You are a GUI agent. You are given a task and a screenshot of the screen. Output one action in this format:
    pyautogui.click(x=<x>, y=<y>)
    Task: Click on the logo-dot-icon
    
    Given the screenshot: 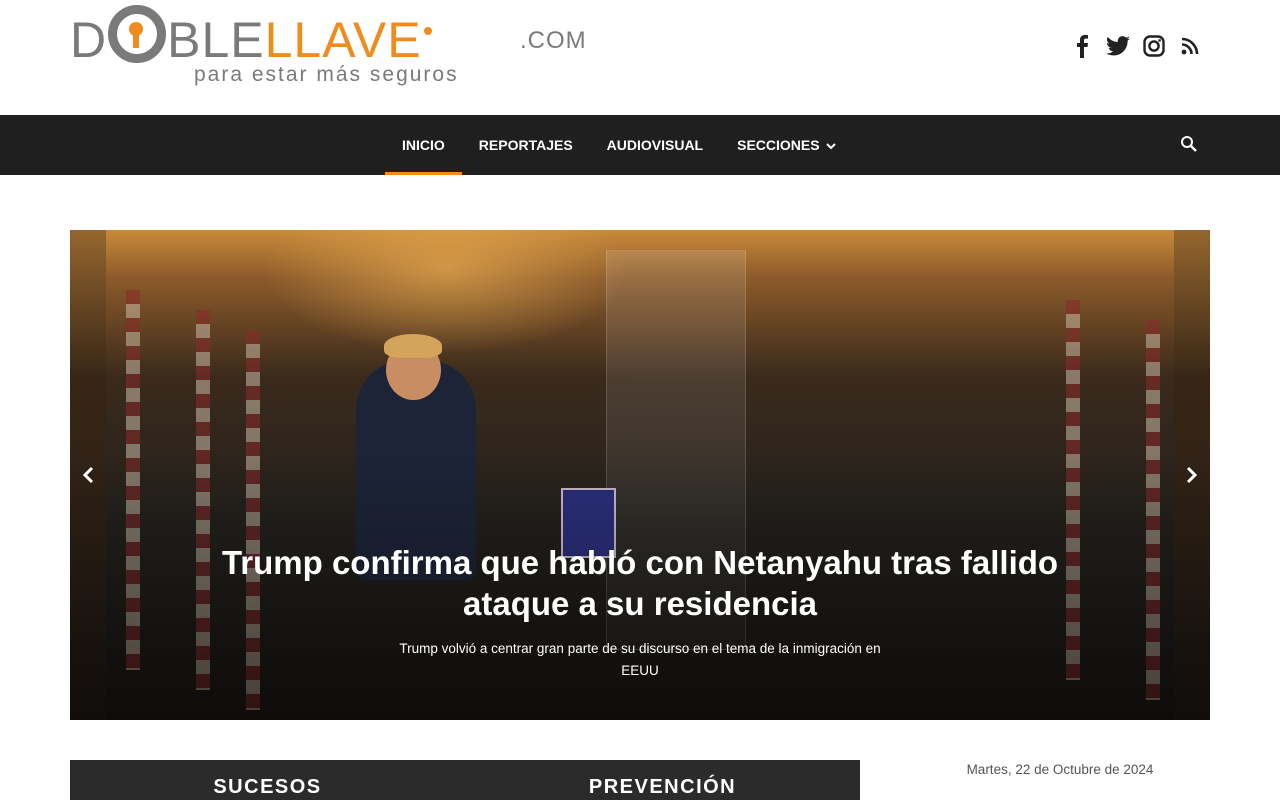 What is the action you would take?
    pyautogui.click(x=427, y=31)
    